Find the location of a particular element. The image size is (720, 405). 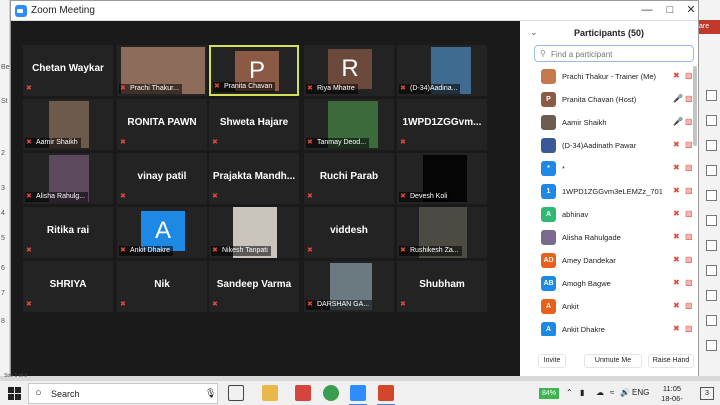

cloud-icon: ☁ is located at coordinates (600, 392).